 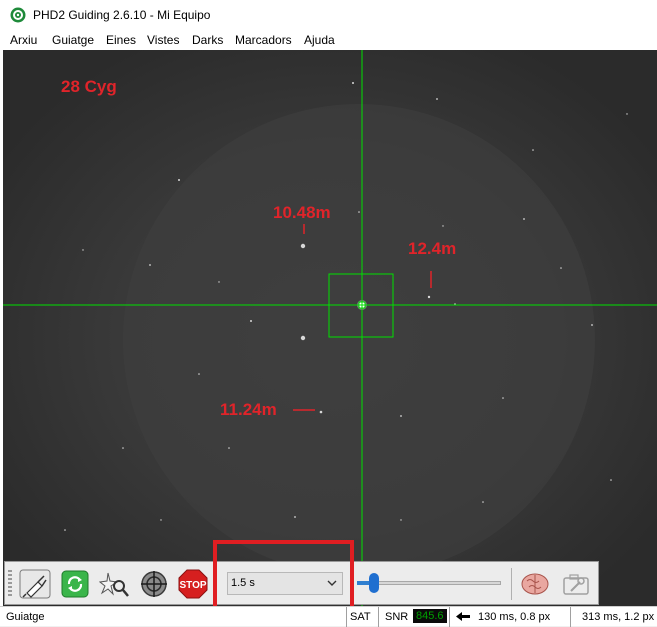 What do you see at coordinates (430, 616) in the screenshot?
I see `snr-value: 845.6` at bounding box center [430, 616].